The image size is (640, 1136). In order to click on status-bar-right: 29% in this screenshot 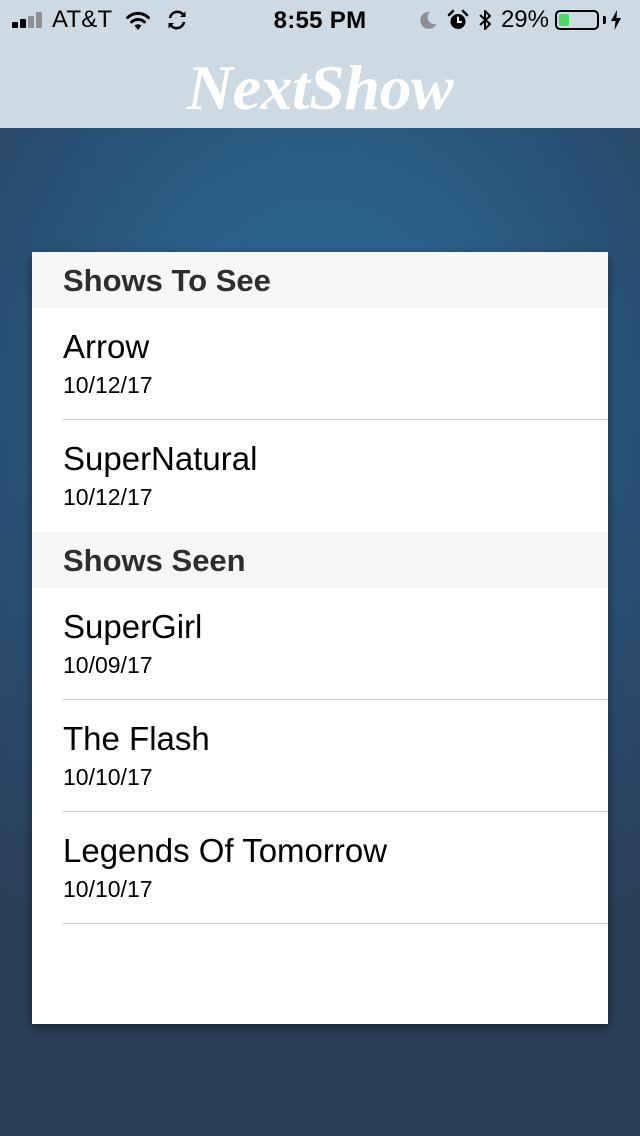, I will do `click(524, 19)`.